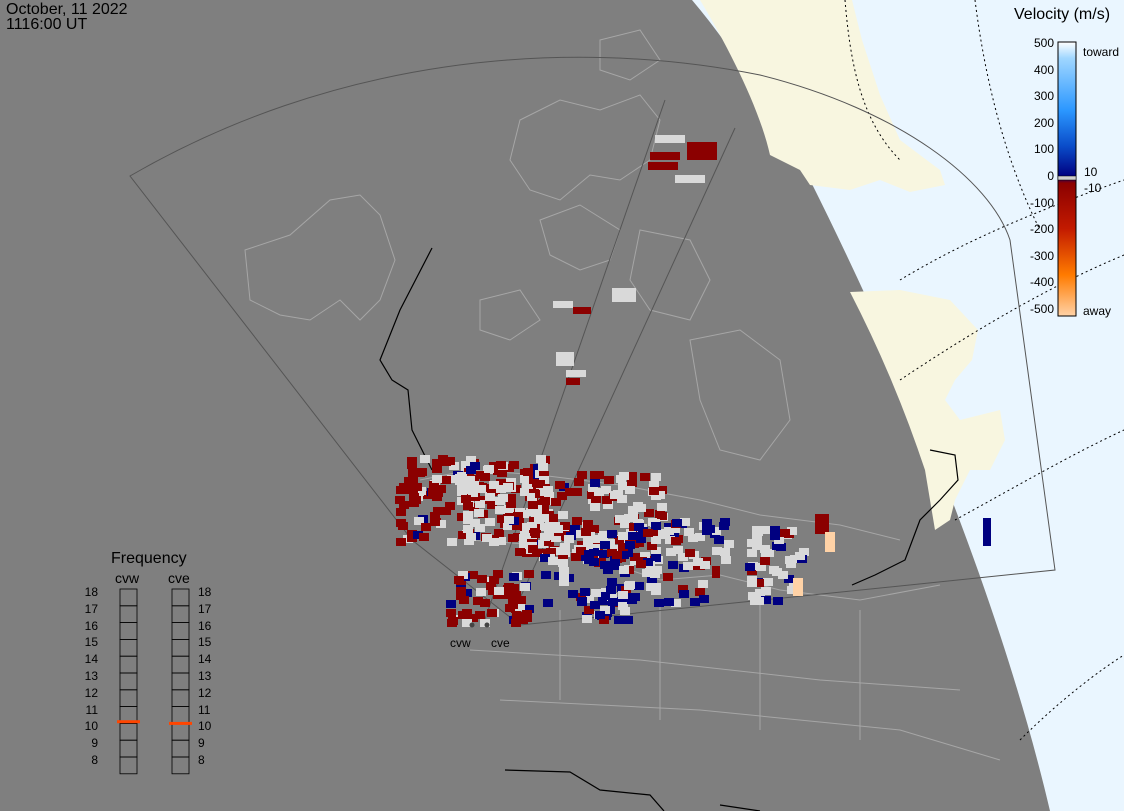  I want to click on radar-site-cve, so click(487, 625).